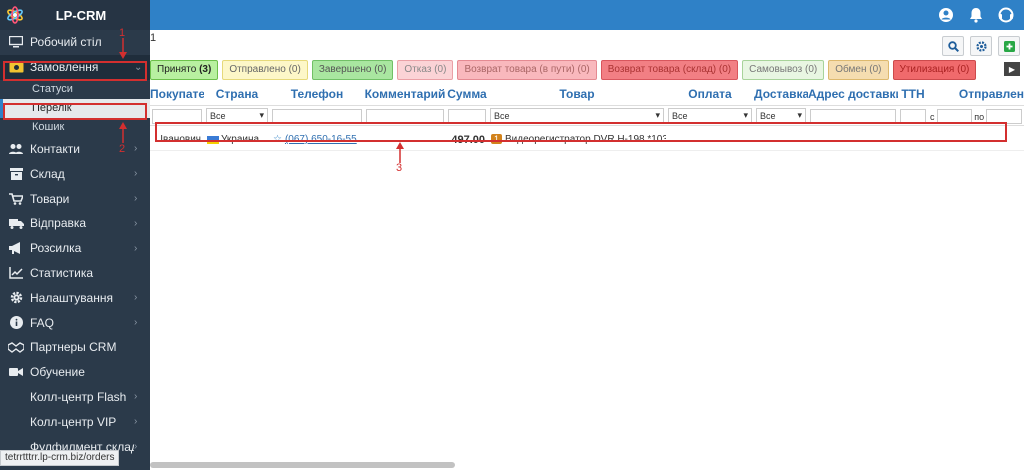 The image size is (1024, 470). I want to click on phone-link: (067) 650-16-55, so click(321, 139).